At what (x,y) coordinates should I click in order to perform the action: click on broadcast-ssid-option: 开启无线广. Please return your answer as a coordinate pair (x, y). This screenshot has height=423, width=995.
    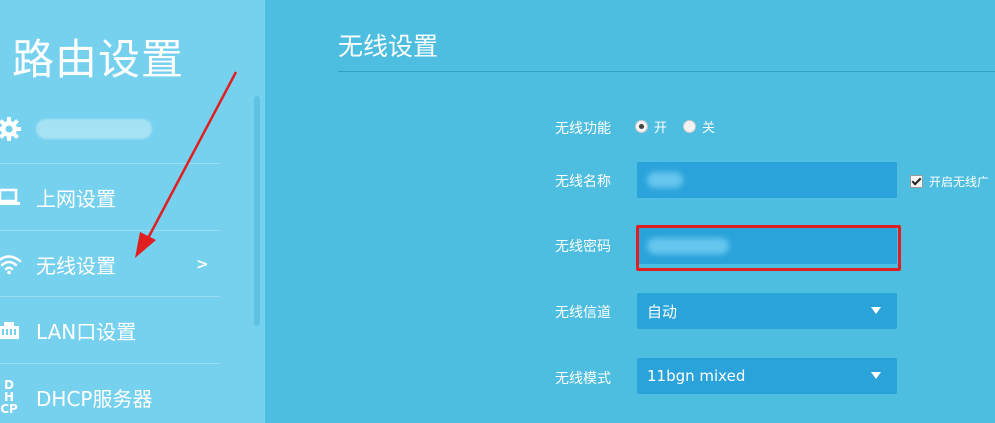
    Looking at the image, I should click on (949, 181).